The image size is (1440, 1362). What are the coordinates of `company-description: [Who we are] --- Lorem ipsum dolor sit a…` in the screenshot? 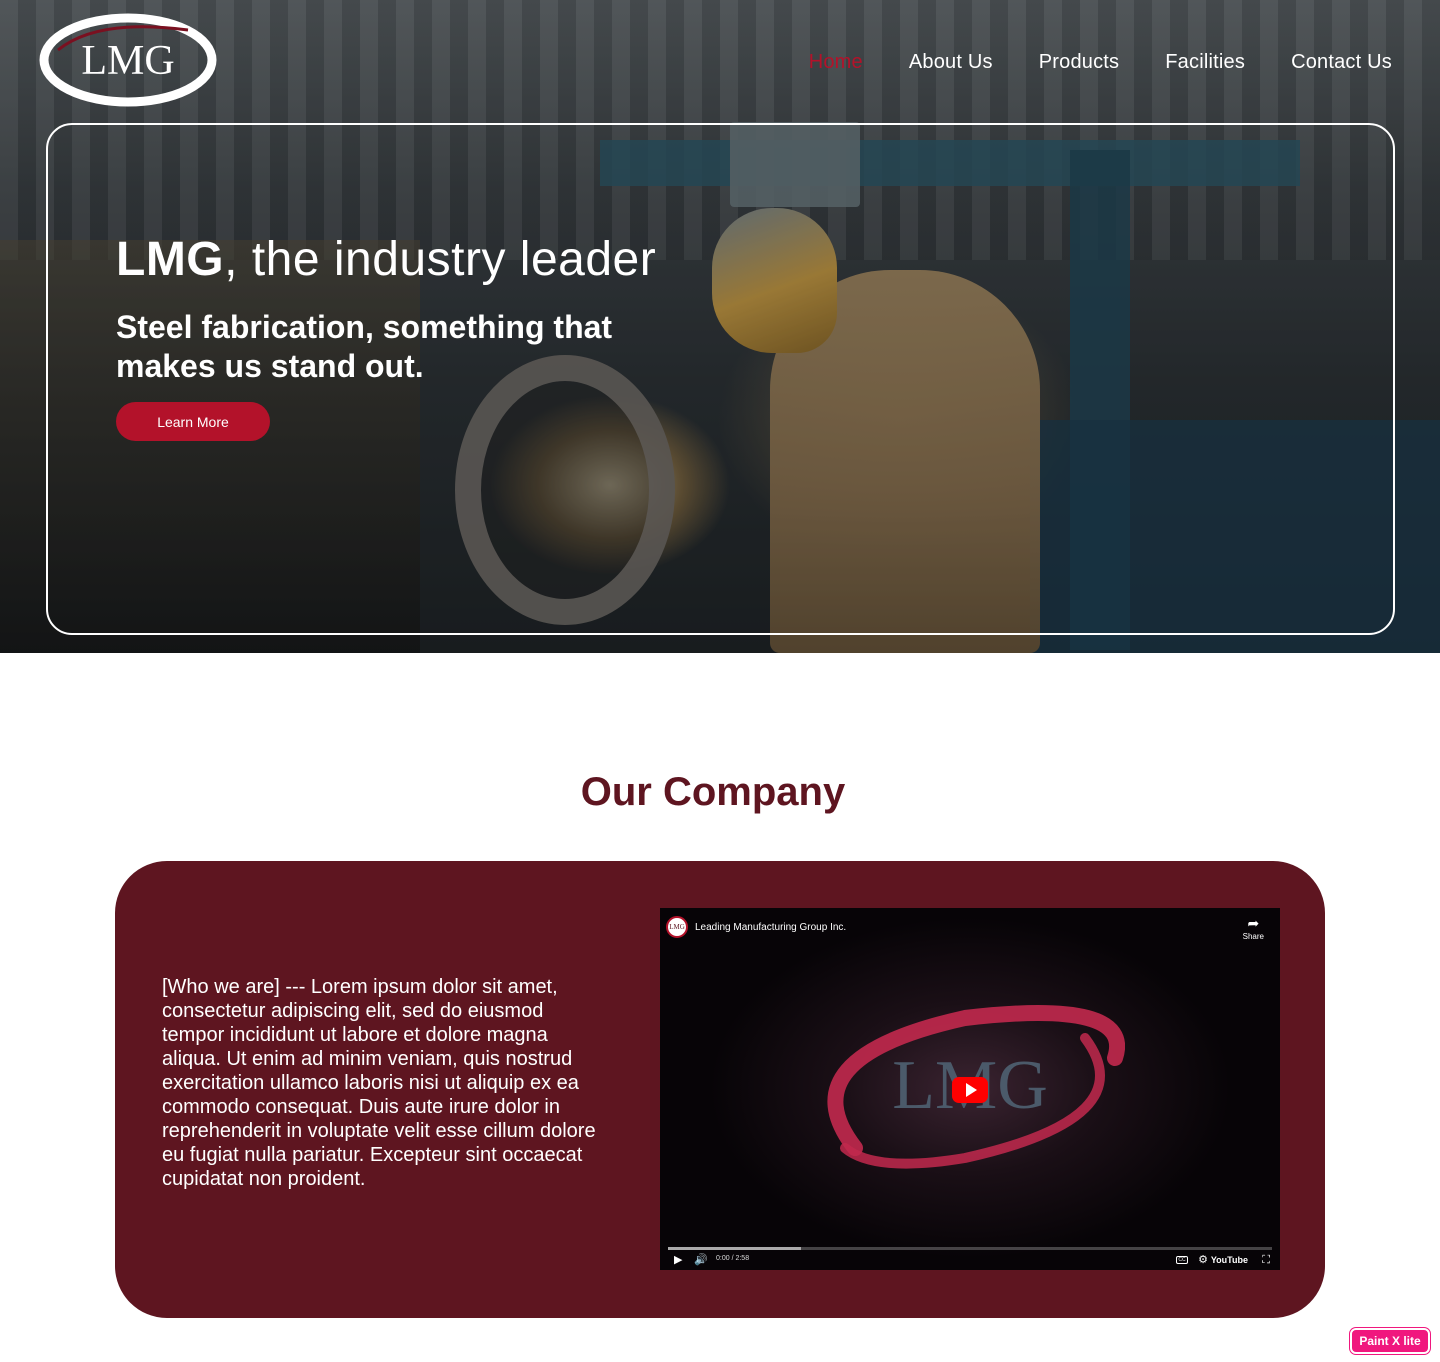 It's located at (379, 1083).